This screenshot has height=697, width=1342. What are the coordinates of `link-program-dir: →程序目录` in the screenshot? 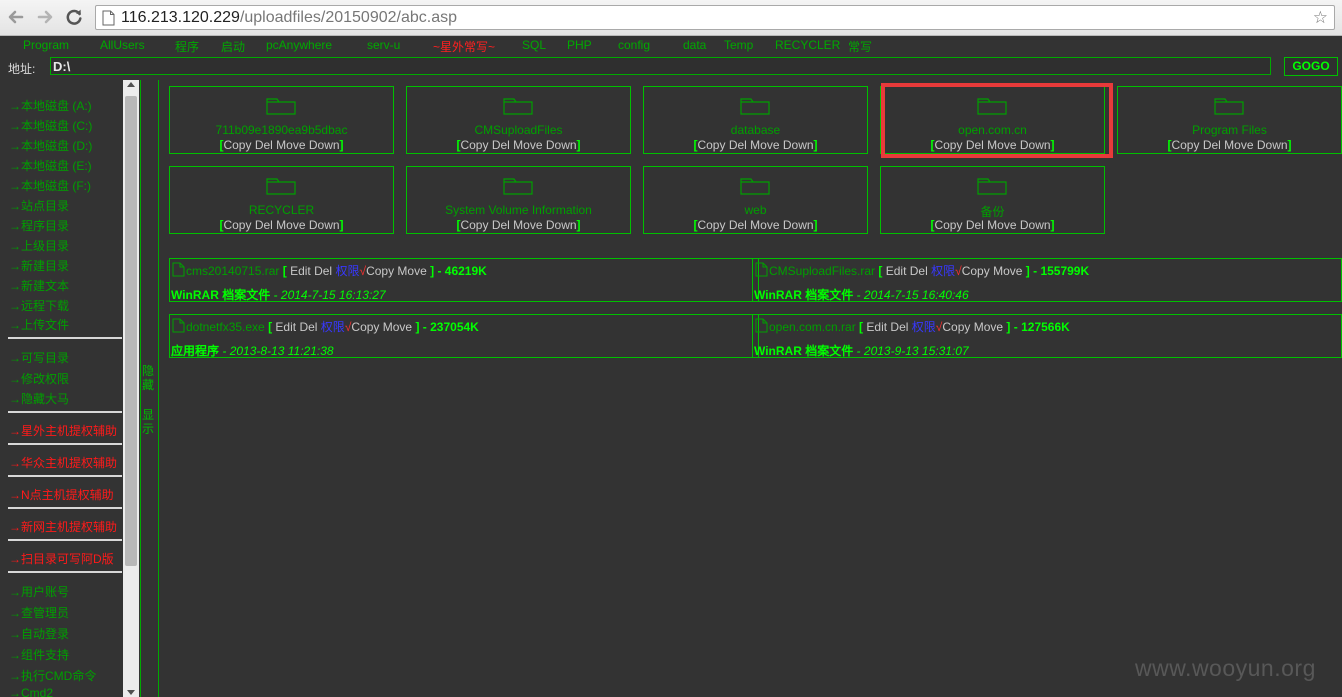 It's located at (39, 225).